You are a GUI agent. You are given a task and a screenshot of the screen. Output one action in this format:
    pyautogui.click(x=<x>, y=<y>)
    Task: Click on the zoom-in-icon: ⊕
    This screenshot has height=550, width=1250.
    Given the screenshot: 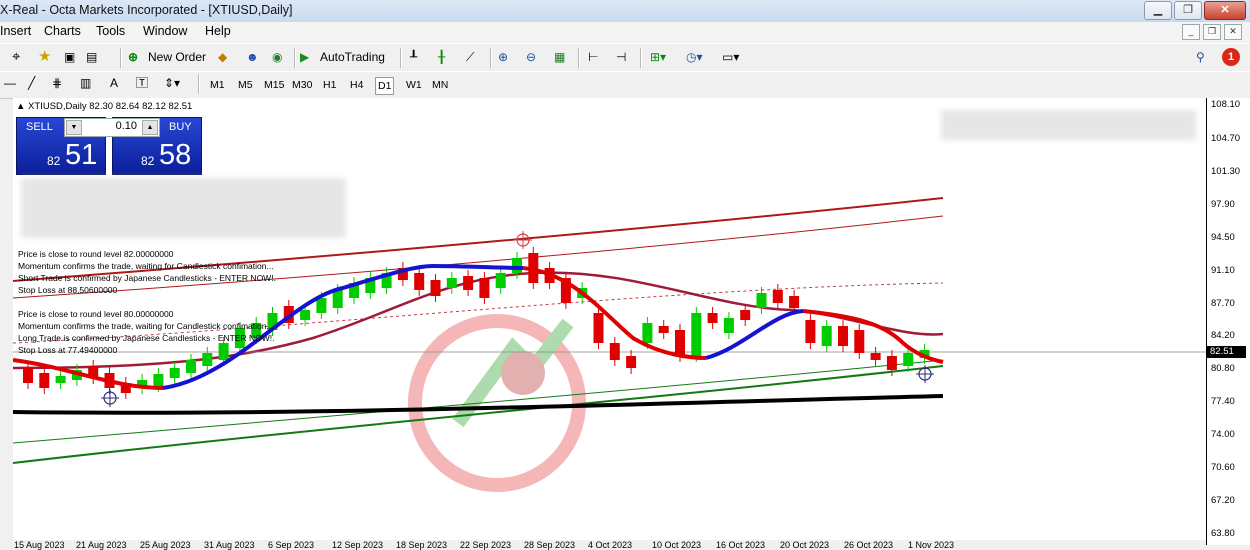 What is the action you would take?
    pyautogui.click(x=503, y=57)
    